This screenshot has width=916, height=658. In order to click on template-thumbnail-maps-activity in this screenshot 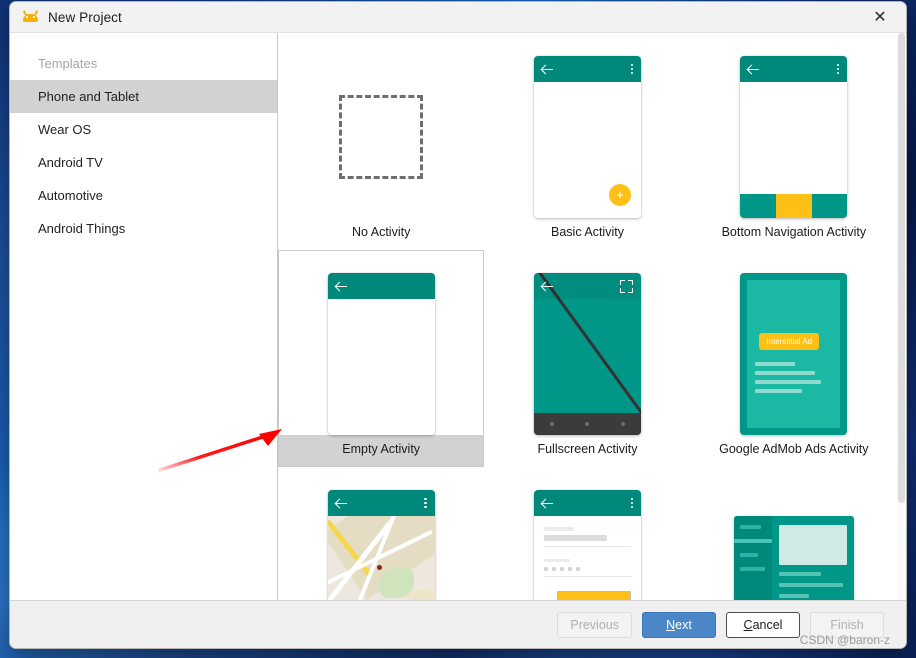, I will do `click(381, 545)`.